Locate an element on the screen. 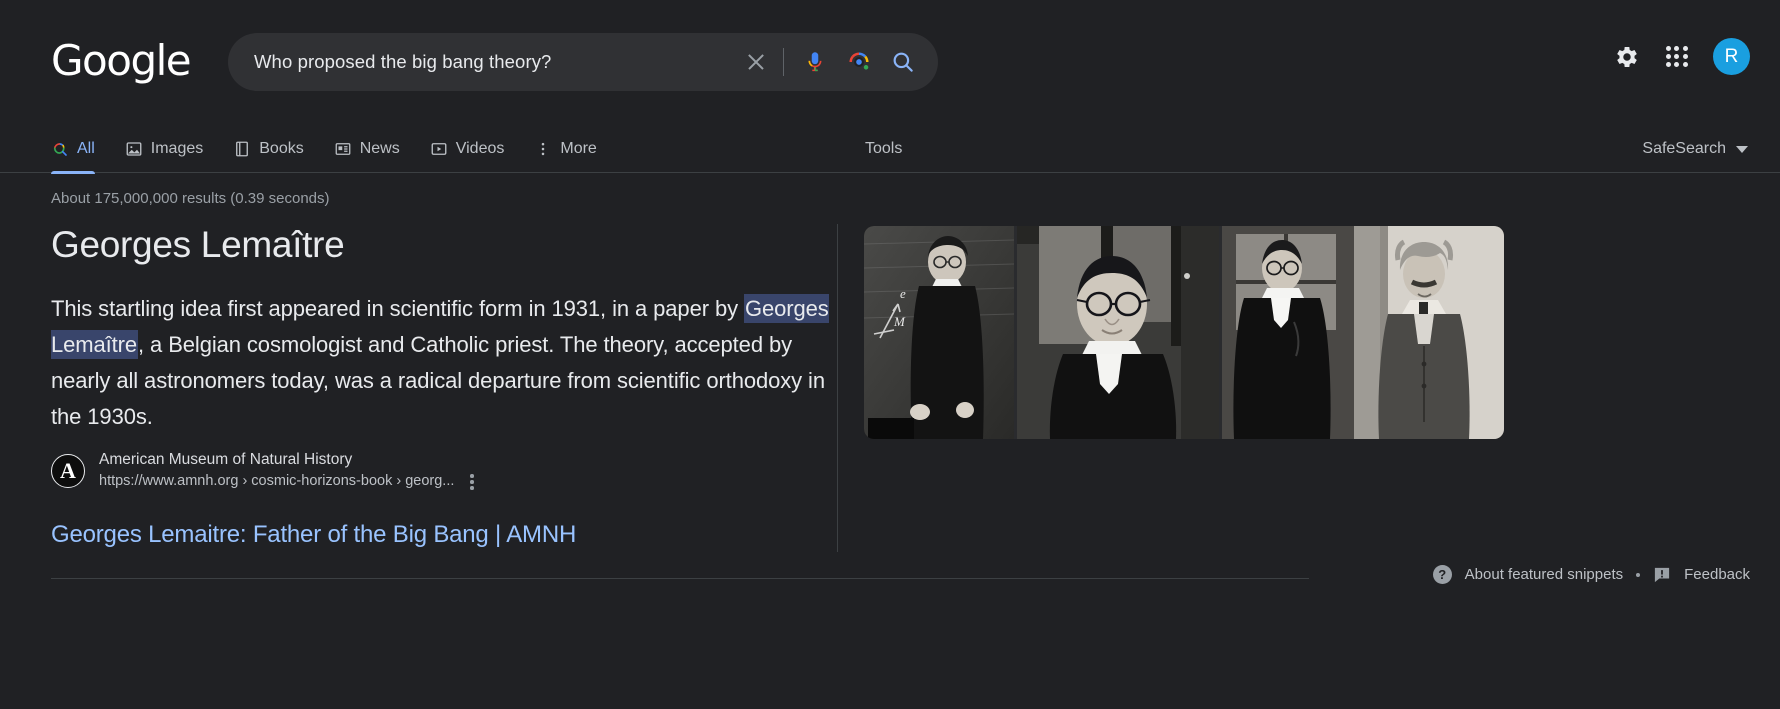 The height and width of the screenshot is (709, 1780). tools-button: Tools is located at coordinates (883, 149).